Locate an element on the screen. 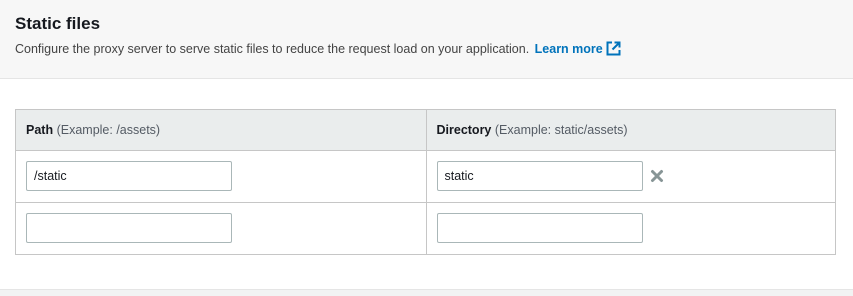 The height and width of the screenshot is (296, 853). panel-title: Static files is located at coordinates (58, 23).